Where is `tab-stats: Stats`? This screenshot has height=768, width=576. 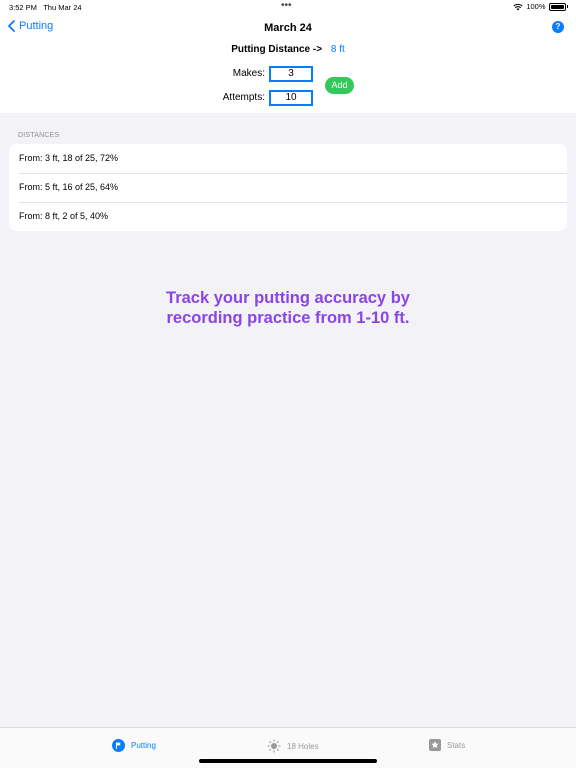
tab-stats: Stats is located at coordinates (447, 745).